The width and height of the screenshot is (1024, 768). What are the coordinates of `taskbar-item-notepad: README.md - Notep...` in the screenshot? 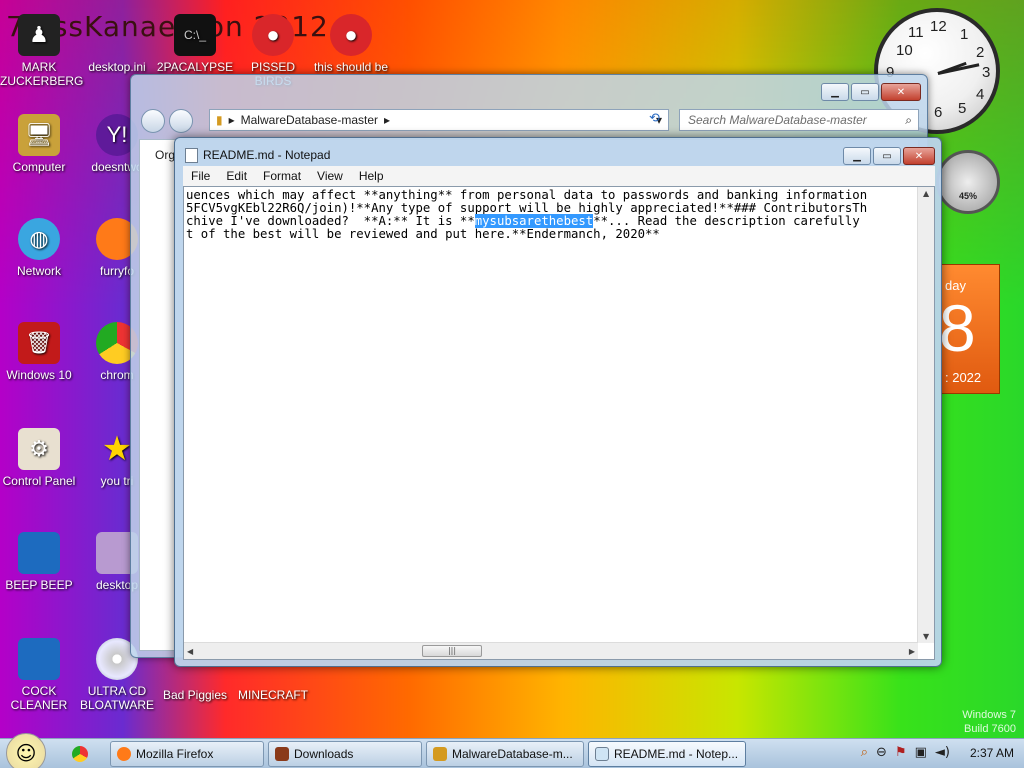 It's located at (667, 754).